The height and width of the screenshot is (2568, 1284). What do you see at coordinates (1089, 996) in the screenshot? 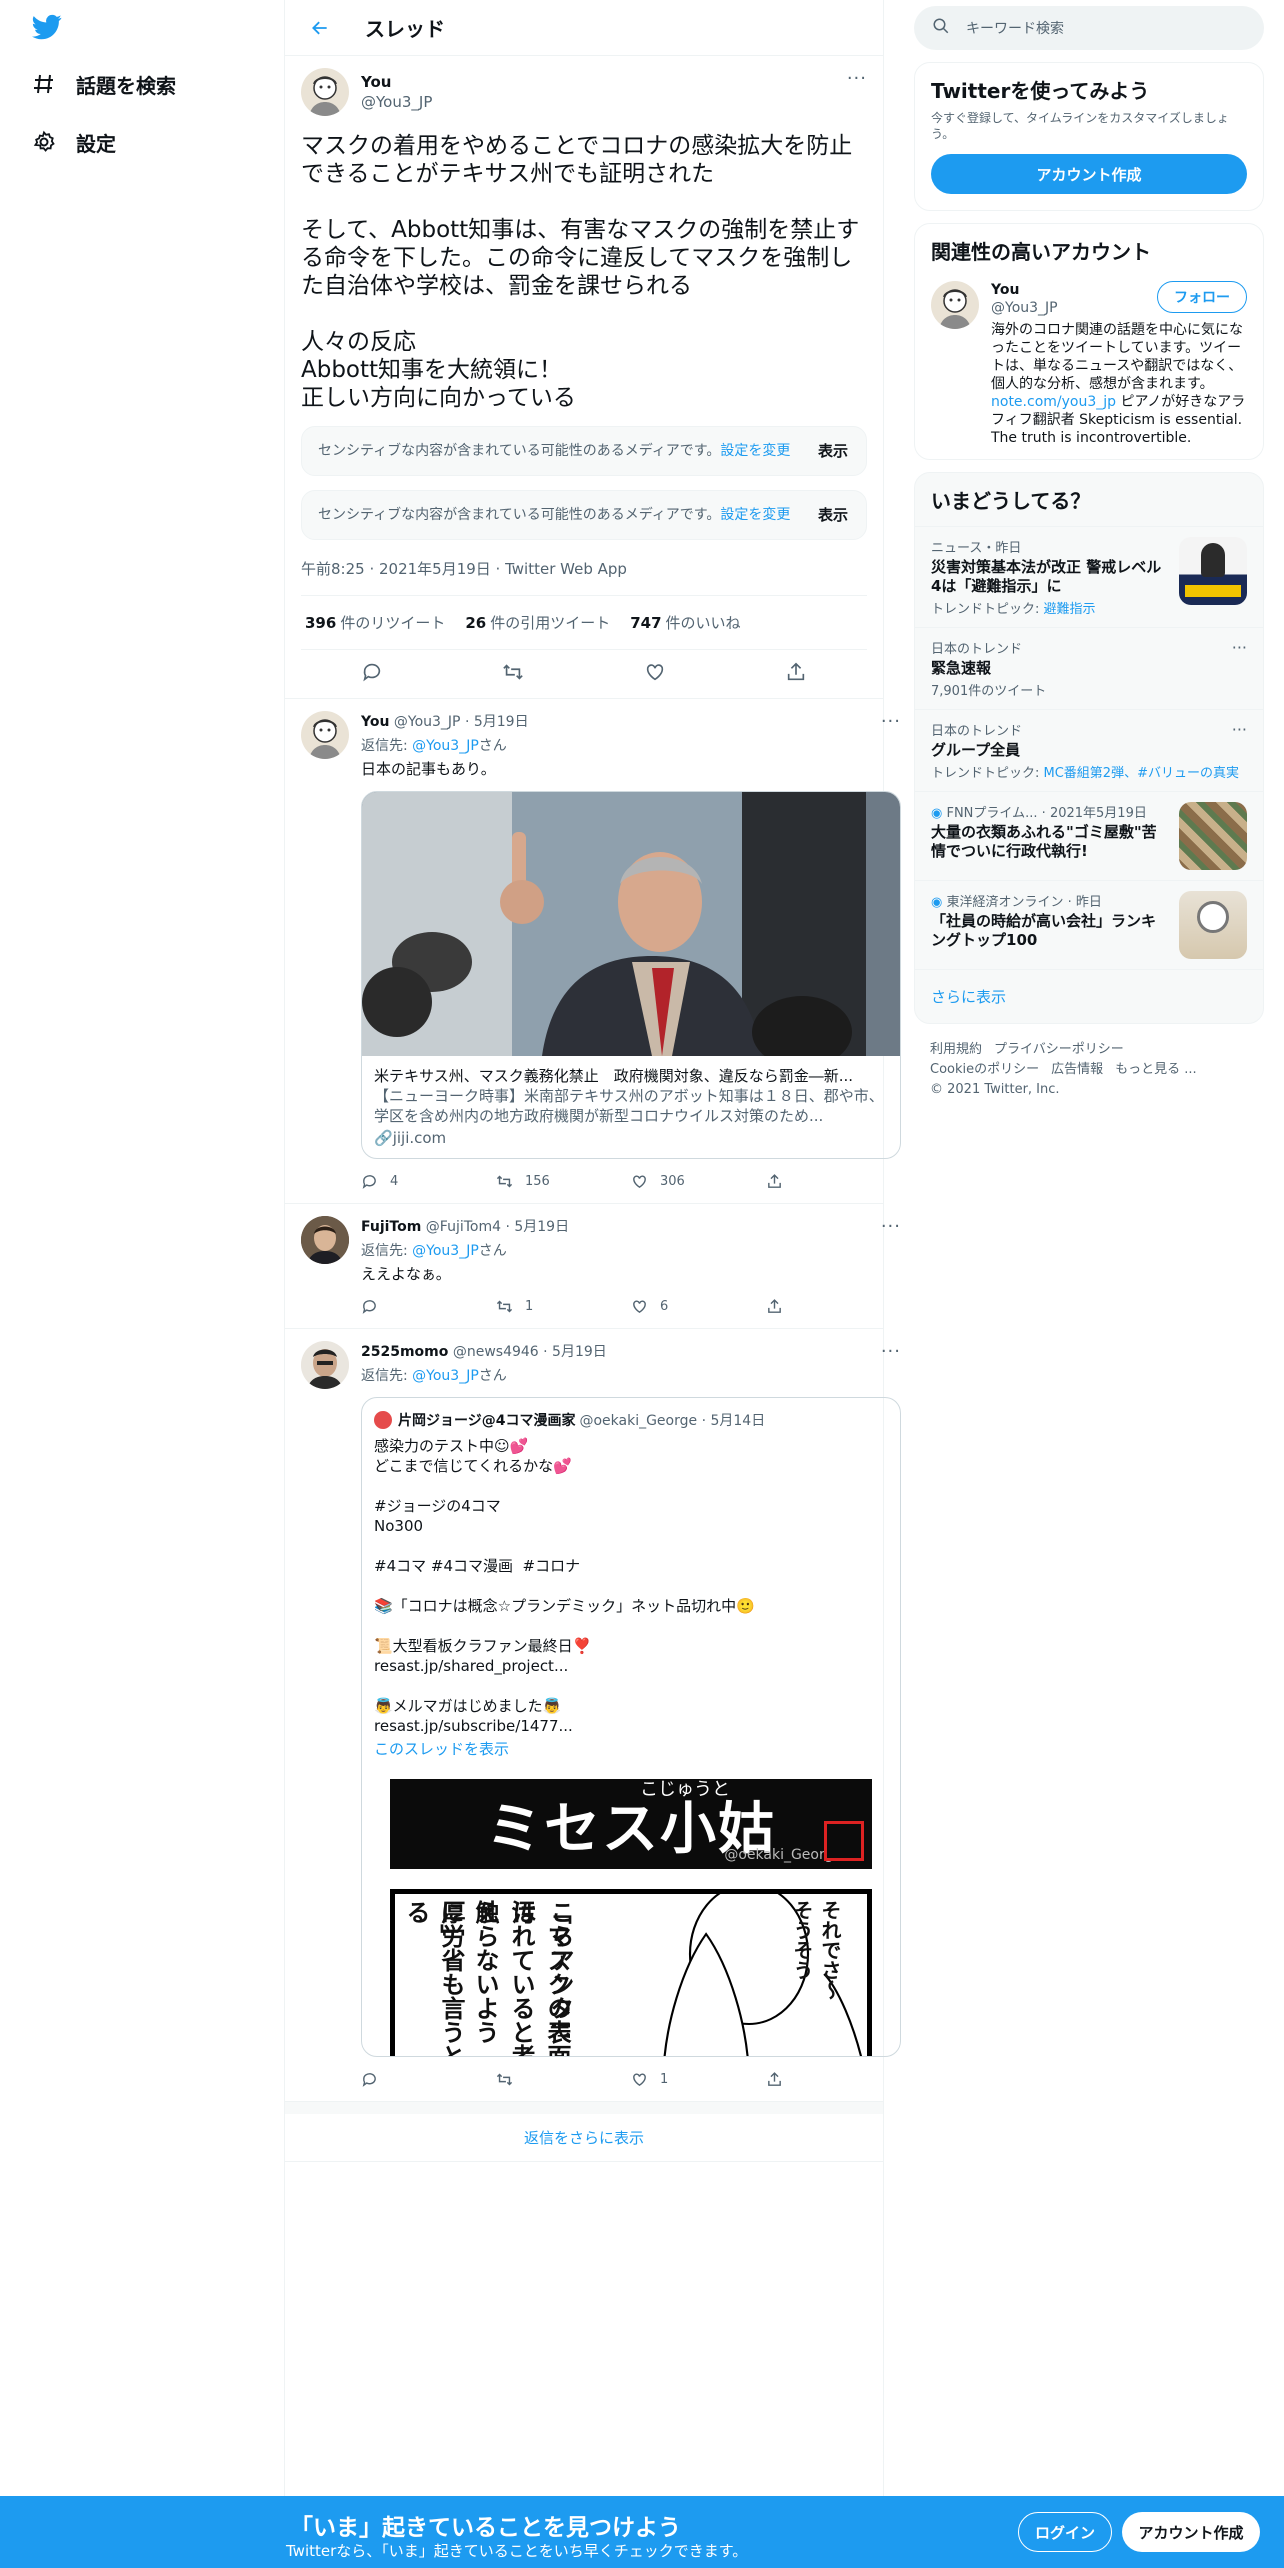
I see `show-more-trends-link: さらに表示` at bounding box center [1089, 996].